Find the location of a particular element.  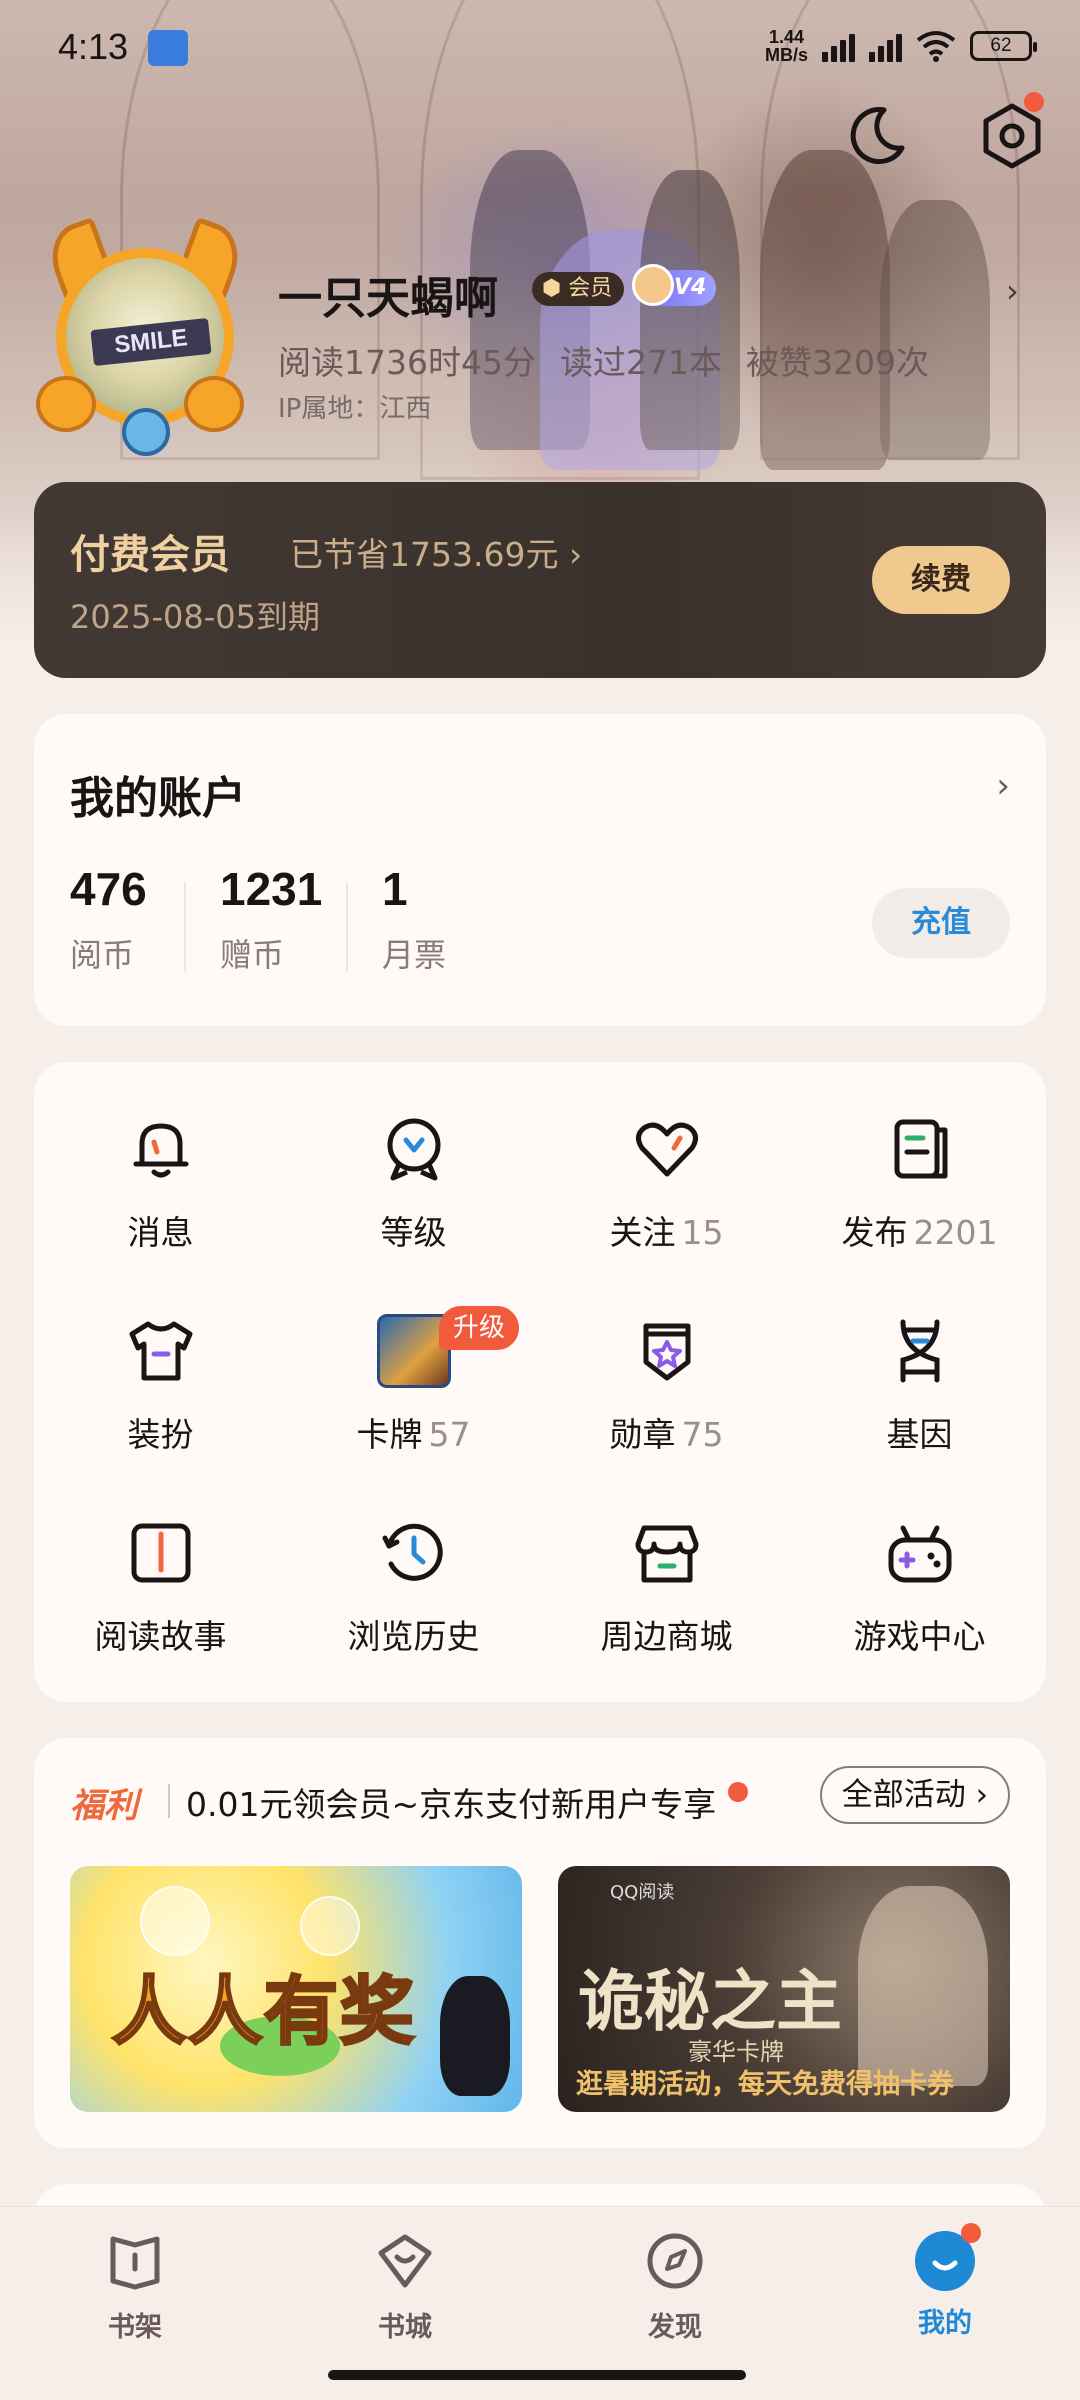

paw-decoration is located at coordinates (66, 404).